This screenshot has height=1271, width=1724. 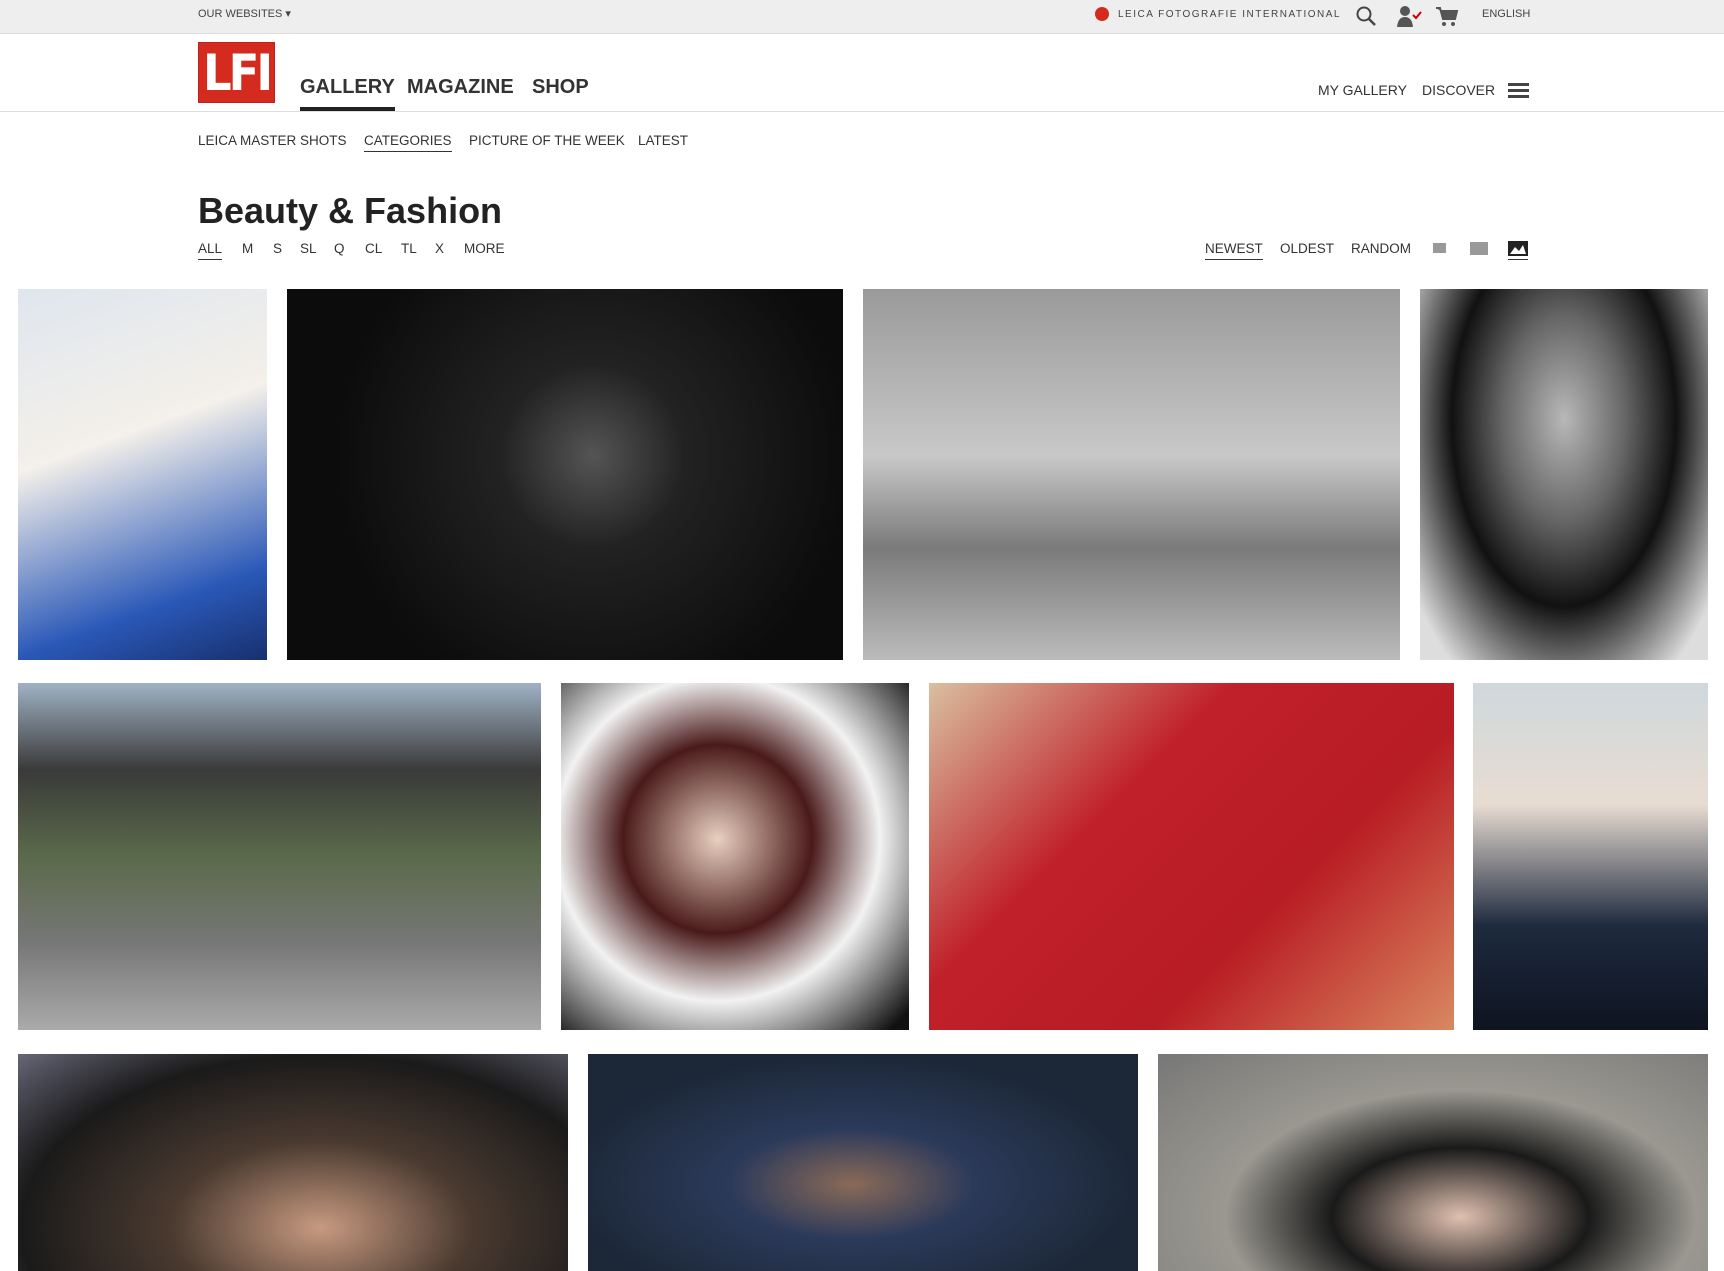 What do you see at coordinates (347, 93) in the screenshot?
I see `nav-gallery: GALLERY` at bounding box center [347, 93].